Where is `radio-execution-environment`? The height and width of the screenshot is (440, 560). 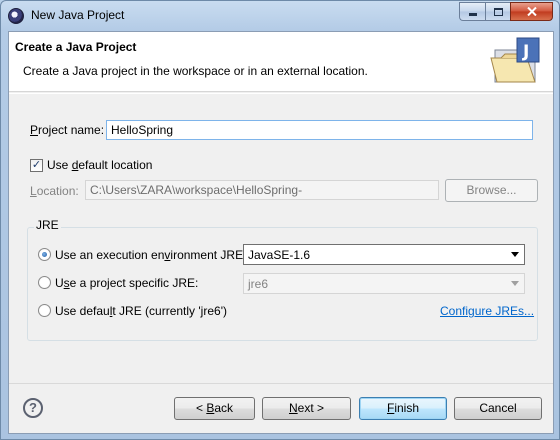
radio-execution-environment is located at coordinates (44, 254).